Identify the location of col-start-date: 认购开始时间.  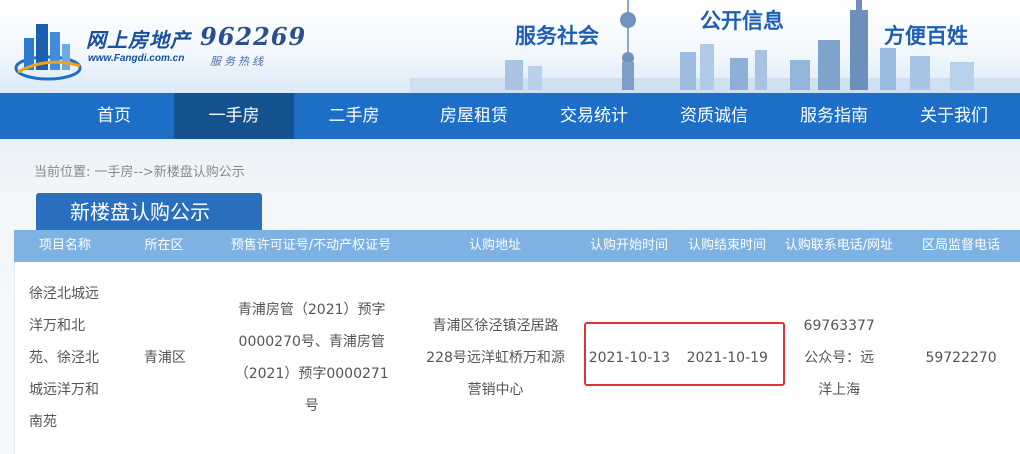
(628, 245).